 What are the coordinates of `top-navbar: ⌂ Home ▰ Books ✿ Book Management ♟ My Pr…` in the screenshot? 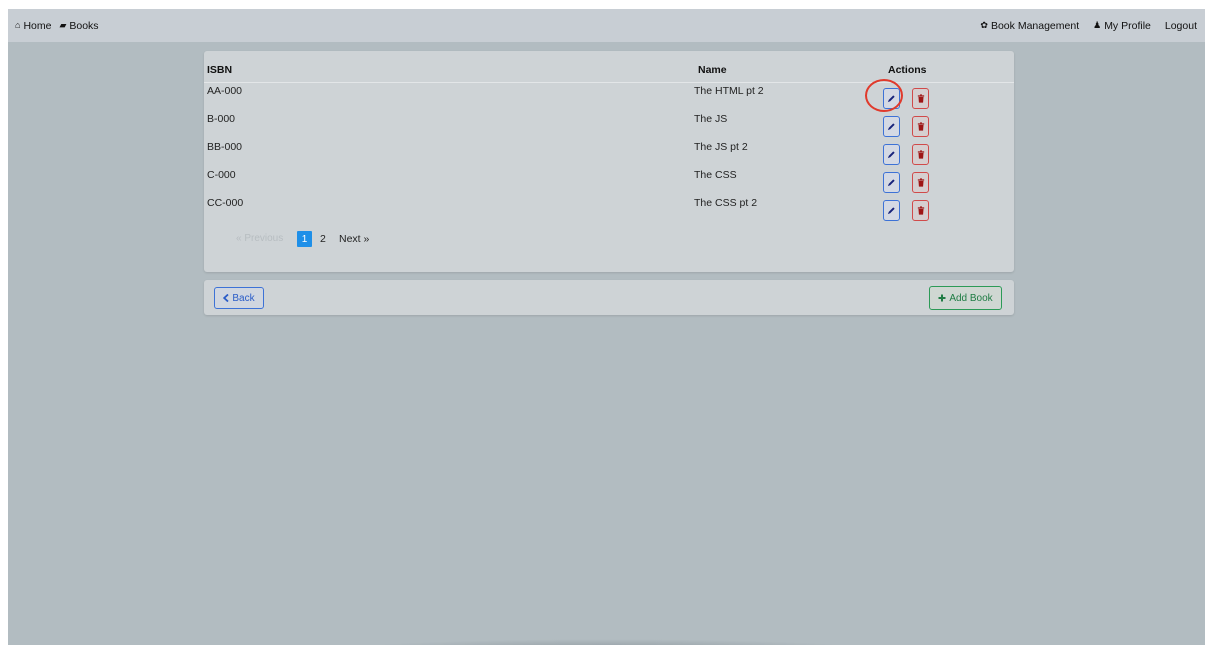 It's located at (606, 25).